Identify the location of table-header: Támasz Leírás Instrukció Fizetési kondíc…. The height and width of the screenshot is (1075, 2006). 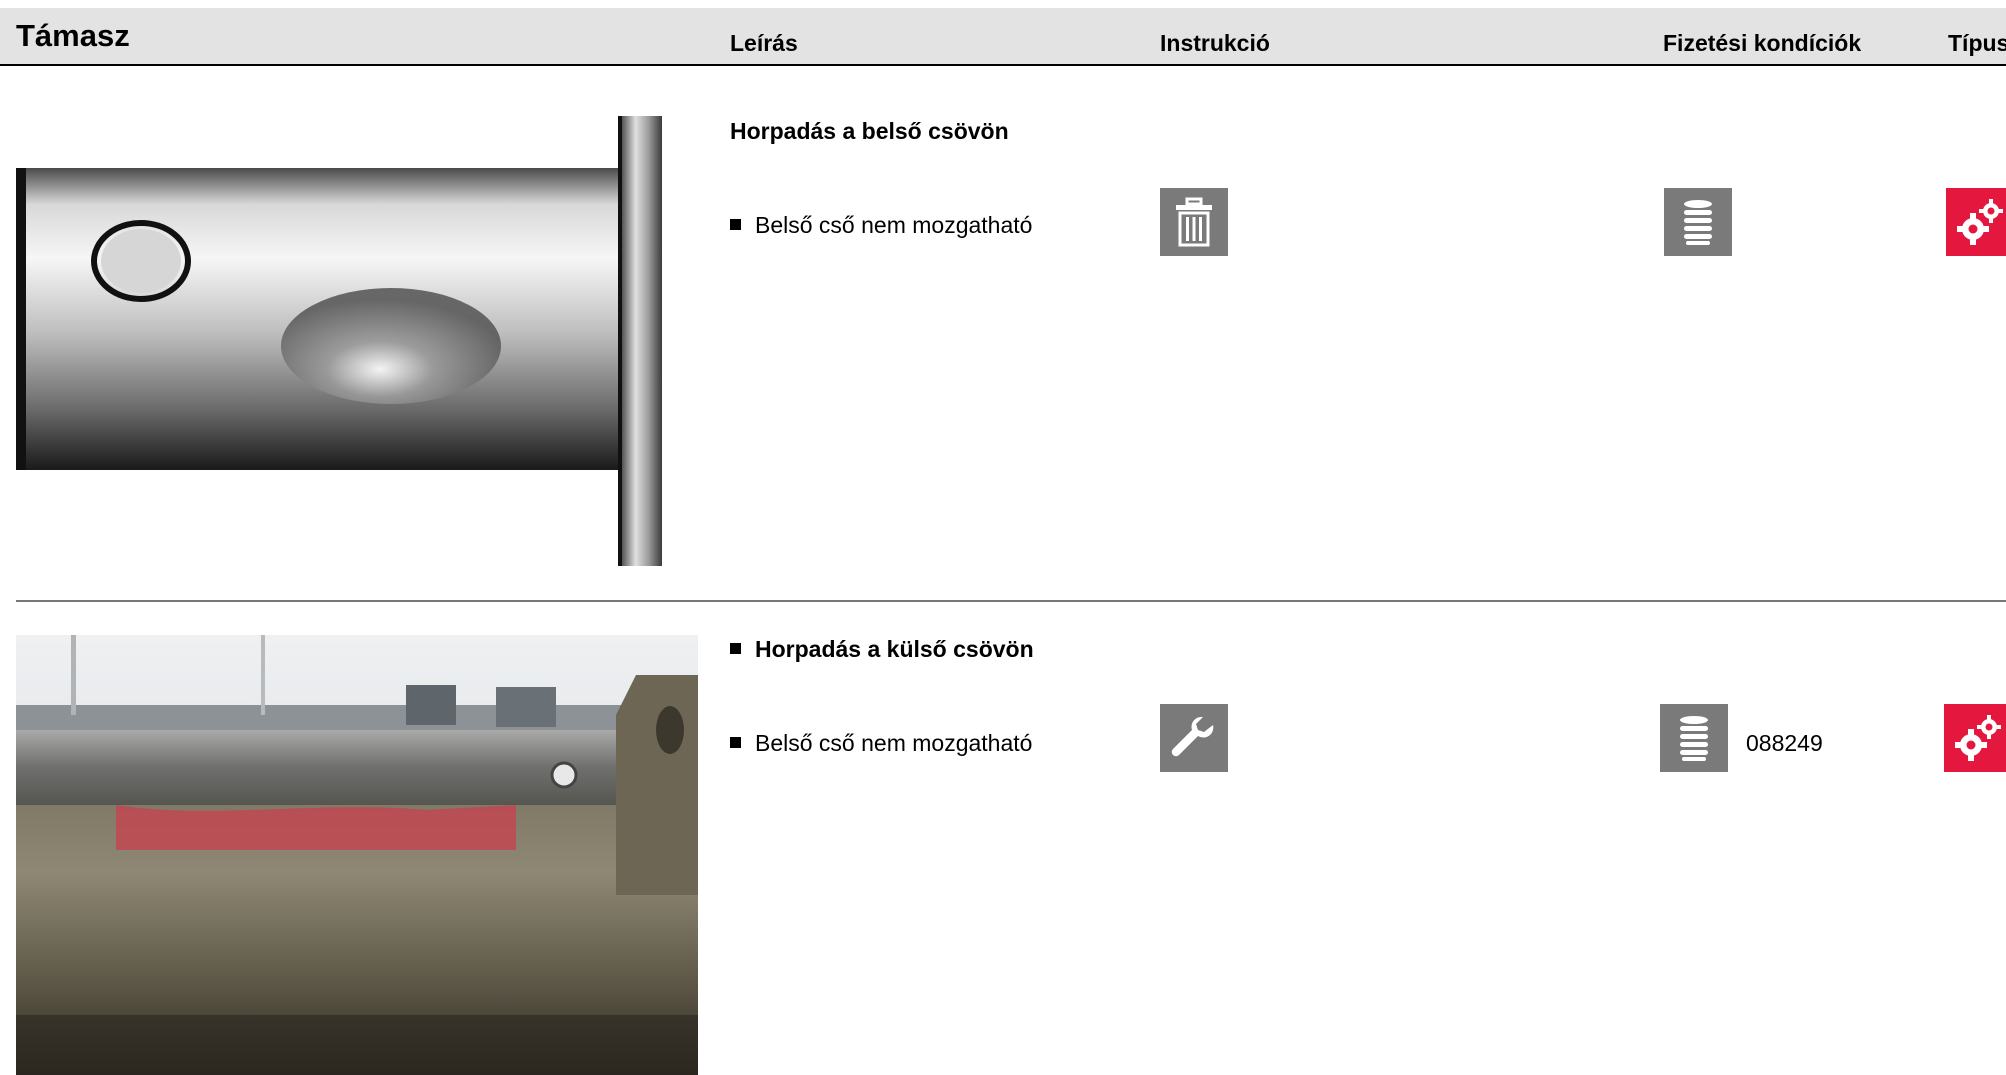
(1003, 37).